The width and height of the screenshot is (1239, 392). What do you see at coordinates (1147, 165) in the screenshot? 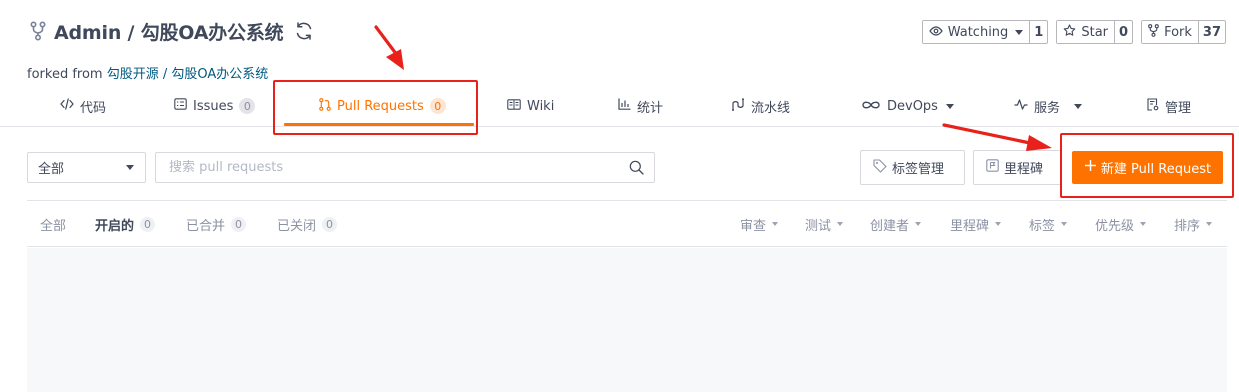
I see `annotation-box-new-pr-button` at bounding box center [1147, 165].